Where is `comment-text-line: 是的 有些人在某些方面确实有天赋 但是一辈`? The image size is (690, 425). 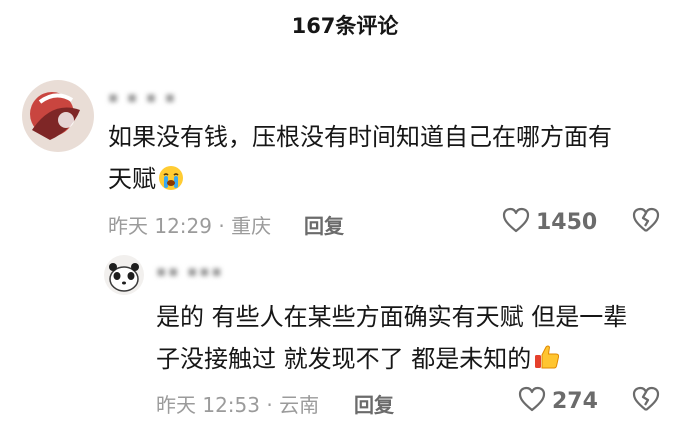
comment-text-line: 是的 有些人在某些方面确实有天赋 但是一辈 is located at coordinates (392, 317).